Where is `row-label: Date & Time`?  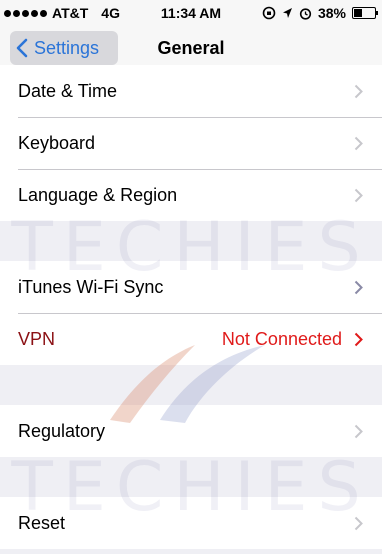 row-label: Date & Time is located at coordinates (68, 90).